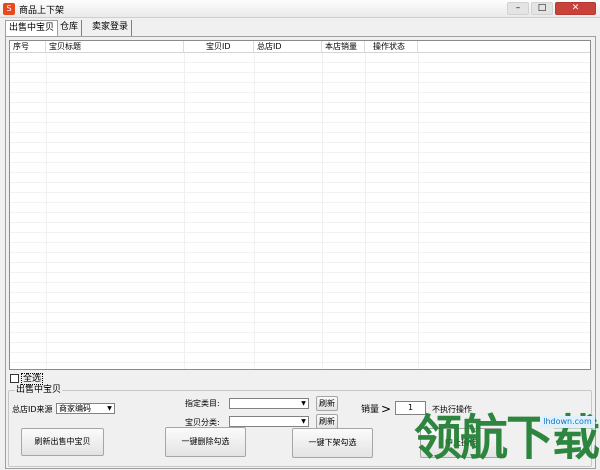  What do you see at coordinates (567, 422) in the screenshot?
I see `watermark-url: lhdown.com` at bounding box center [567, 422].